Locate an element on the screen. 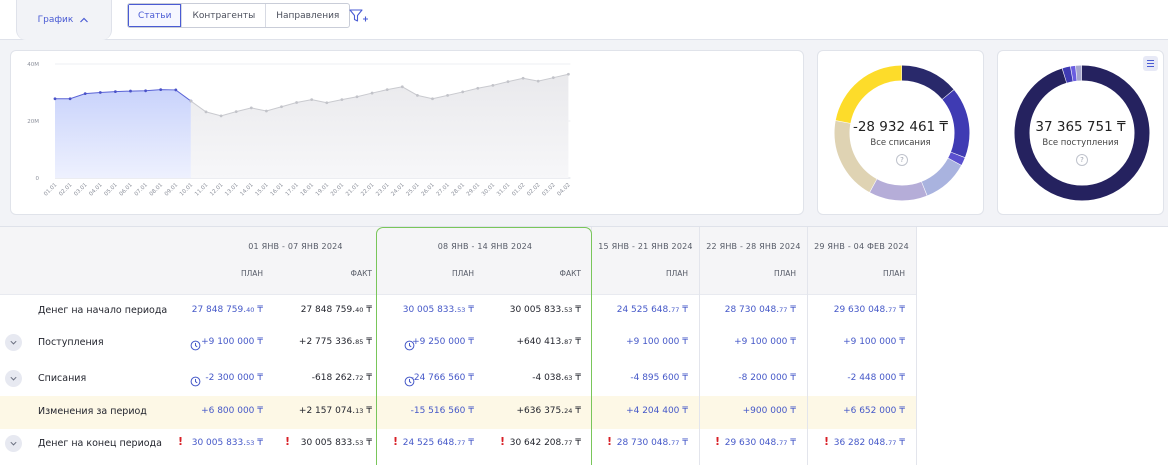  menu-icon is located at coordinates (1150, 63).